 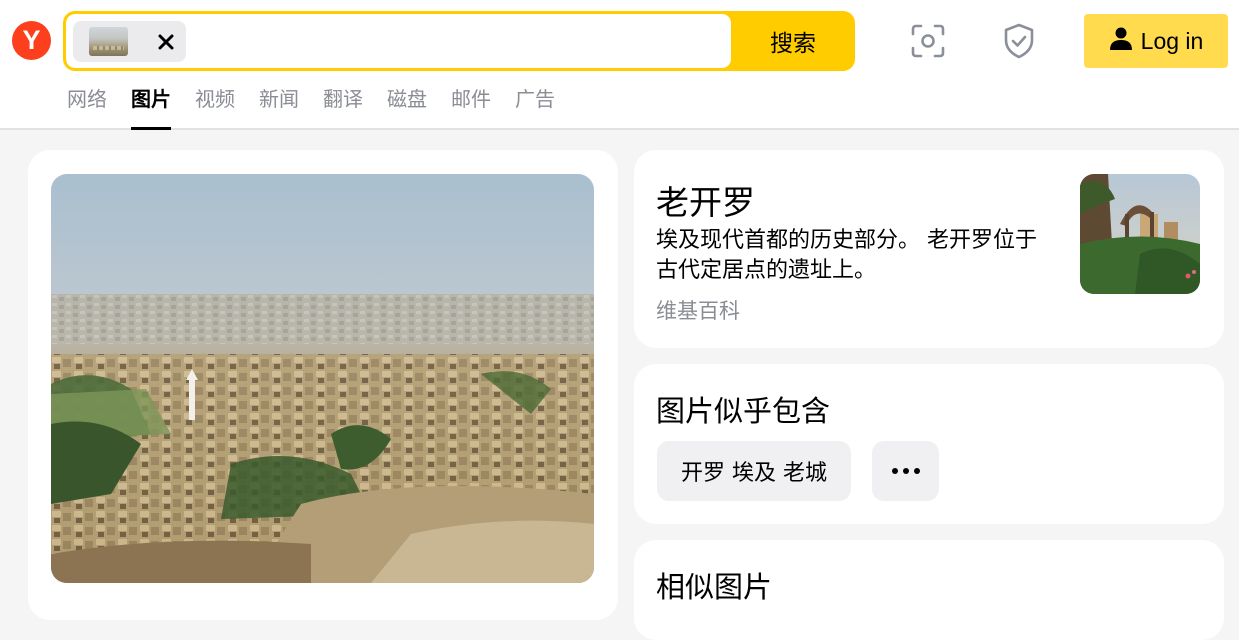 What do you see at coordinates (343, 107) in the screenshot?
I see `tab-translate: 翻译` at bounding box center [343, 107].